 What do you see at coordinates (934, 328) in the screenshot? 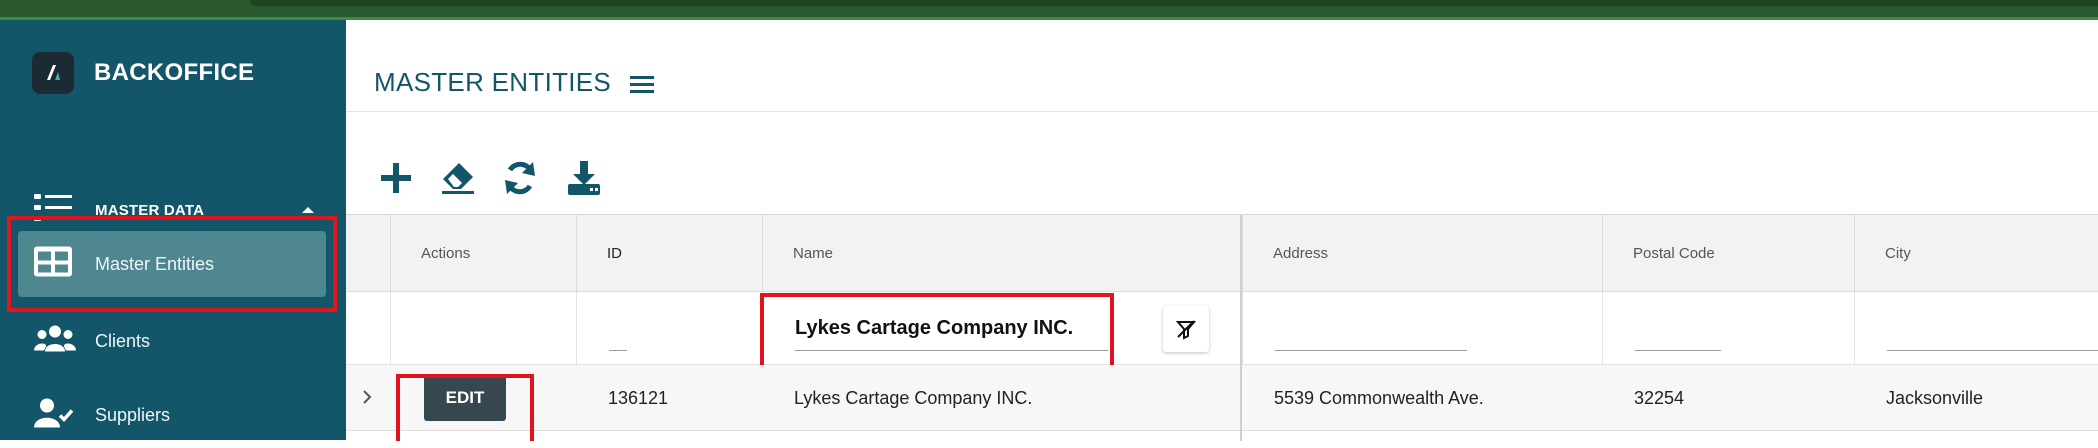
I see `filter-input-name: Lykes Cartage Company INC.` at bounding box center [934, 328].